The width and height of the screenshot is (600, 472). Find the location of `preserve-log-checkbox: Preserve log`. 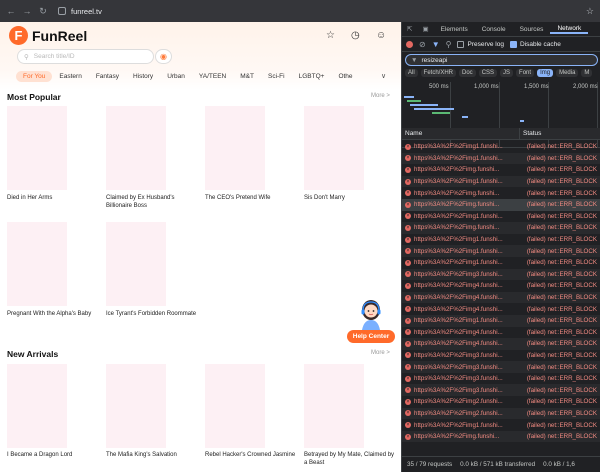

preserve-log-checkbox: Preserve log is located at coordinates (480, 44).